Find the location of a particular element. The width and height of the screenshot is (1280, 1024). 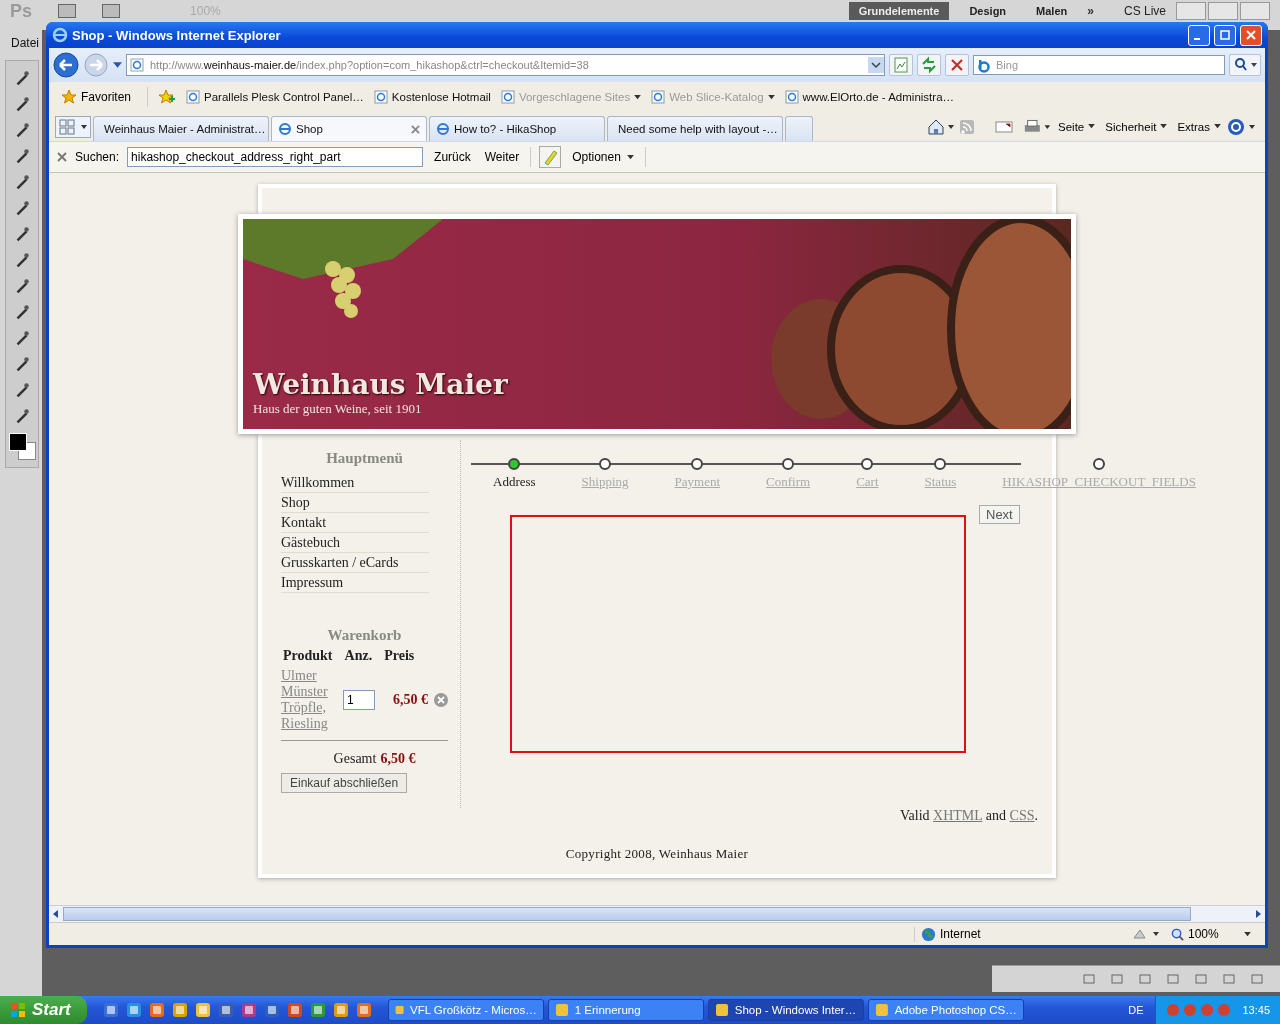

dropdown-caret-icon is located at coordinates (876, 65).